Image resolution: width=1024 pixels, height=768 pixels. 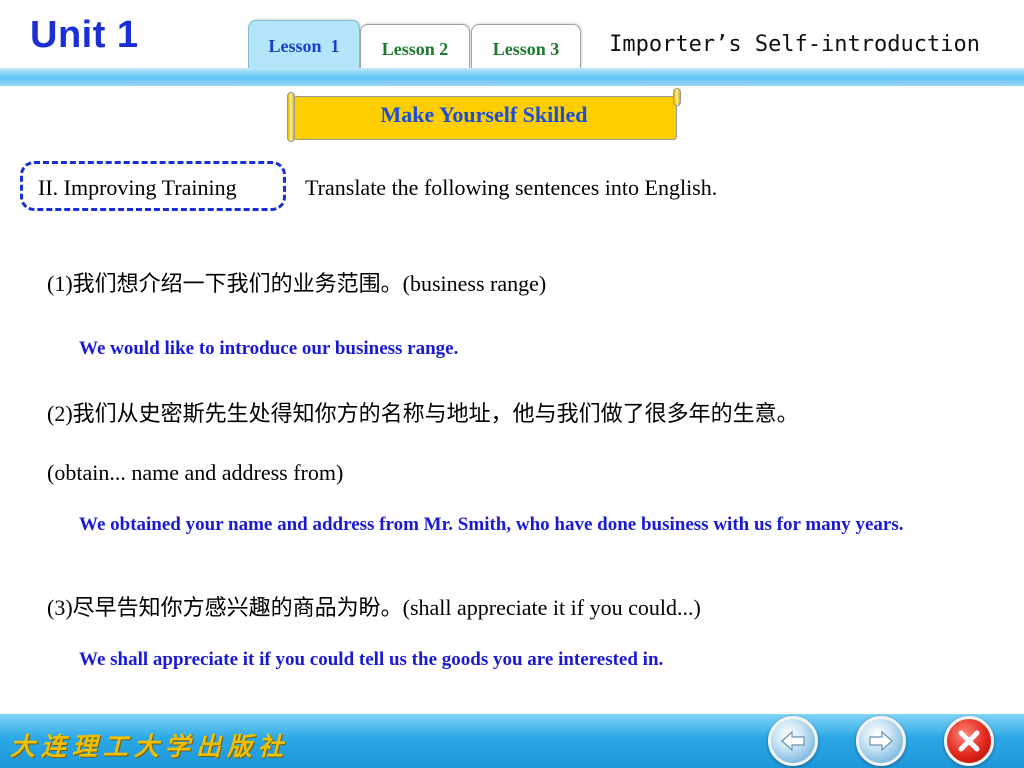 I want to click on section-banner: Make Yourself Skilled, so click(x=484, y=115).